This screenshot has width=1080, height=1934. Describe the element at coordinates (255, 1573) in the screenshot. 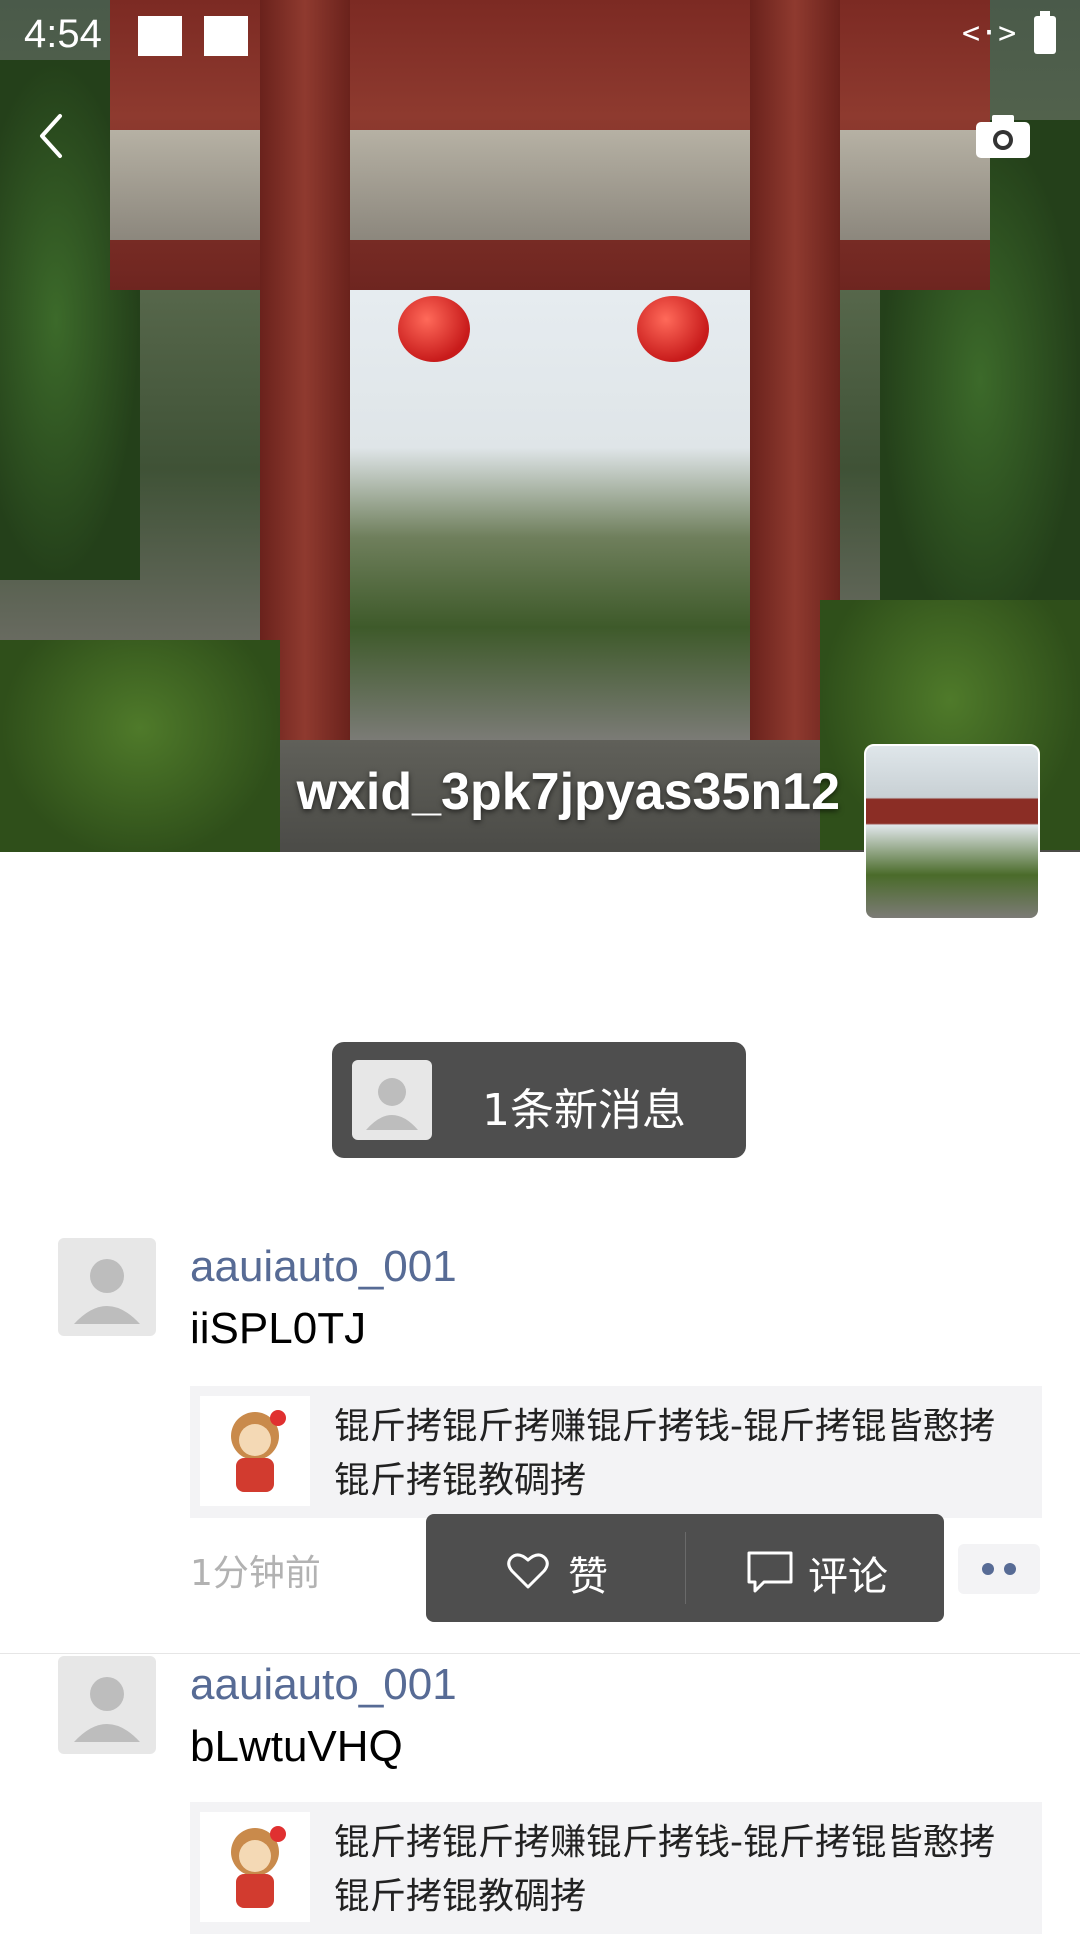

I see `post-time: 1分钟前` at that location.